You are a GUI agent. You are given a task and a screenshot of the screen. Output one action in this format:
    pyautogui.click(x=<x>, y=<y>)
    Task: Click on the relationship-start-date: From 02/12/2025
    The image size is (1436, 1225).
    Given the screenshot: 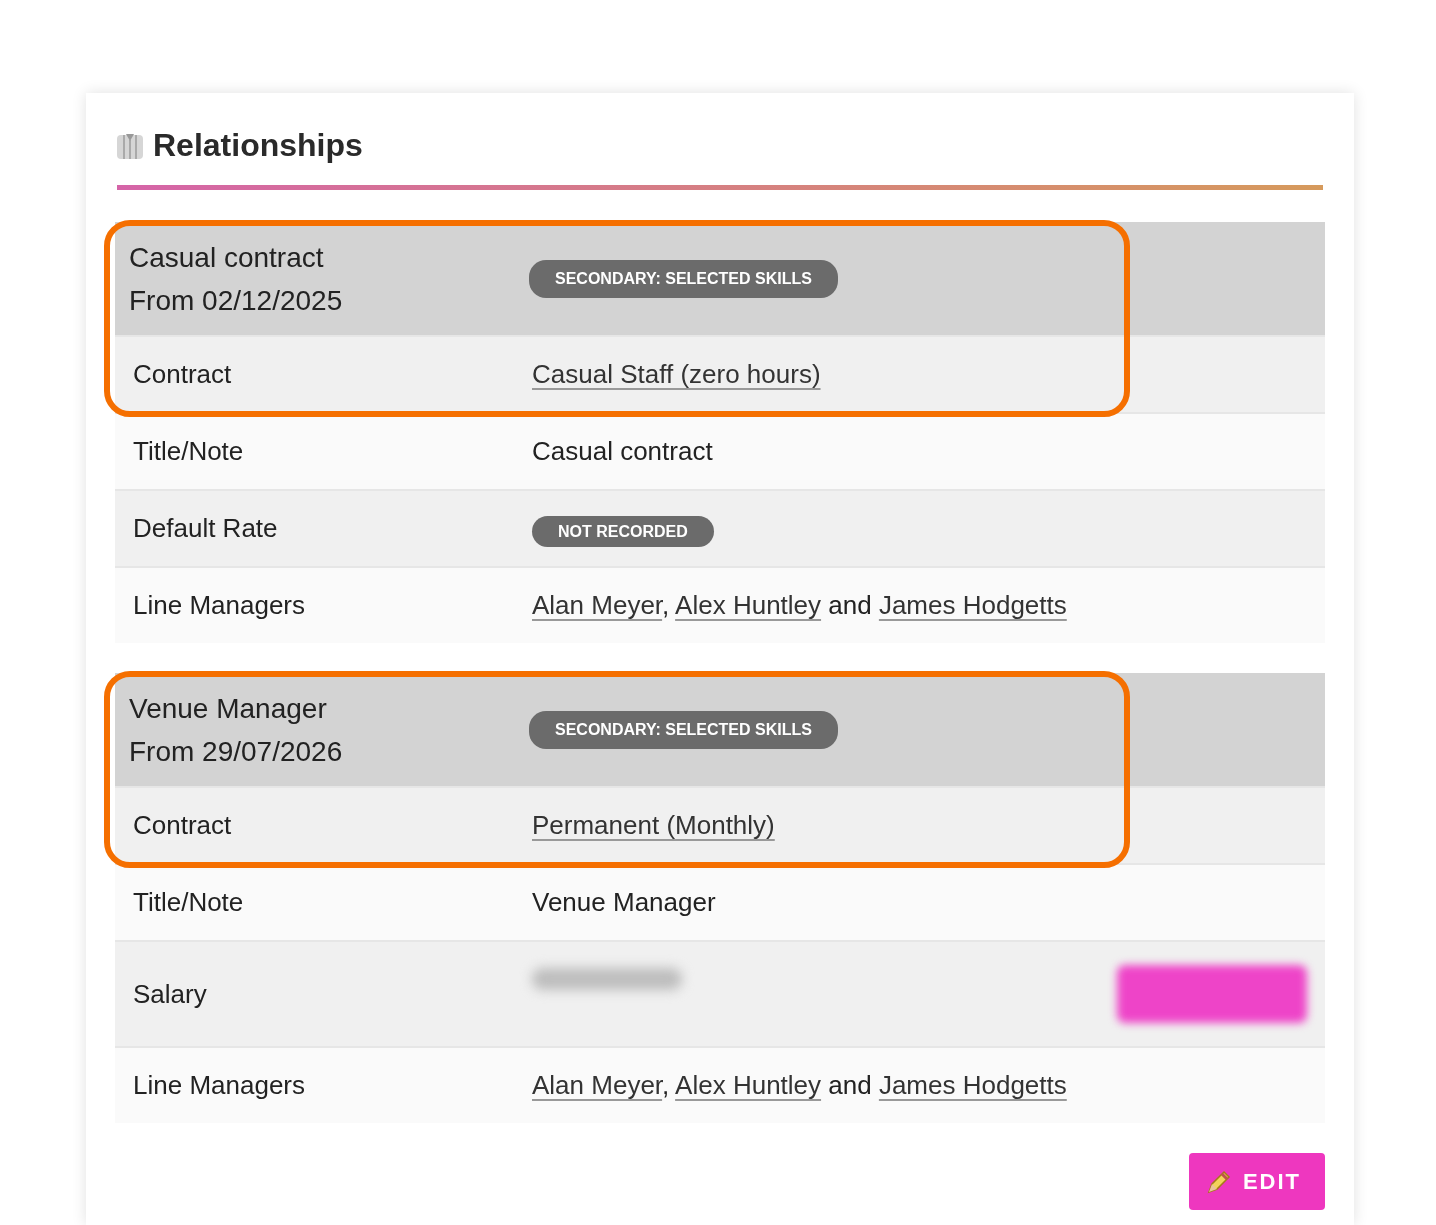 What is the action you would take?
    pyautogui.click(x=236, y=300)
    